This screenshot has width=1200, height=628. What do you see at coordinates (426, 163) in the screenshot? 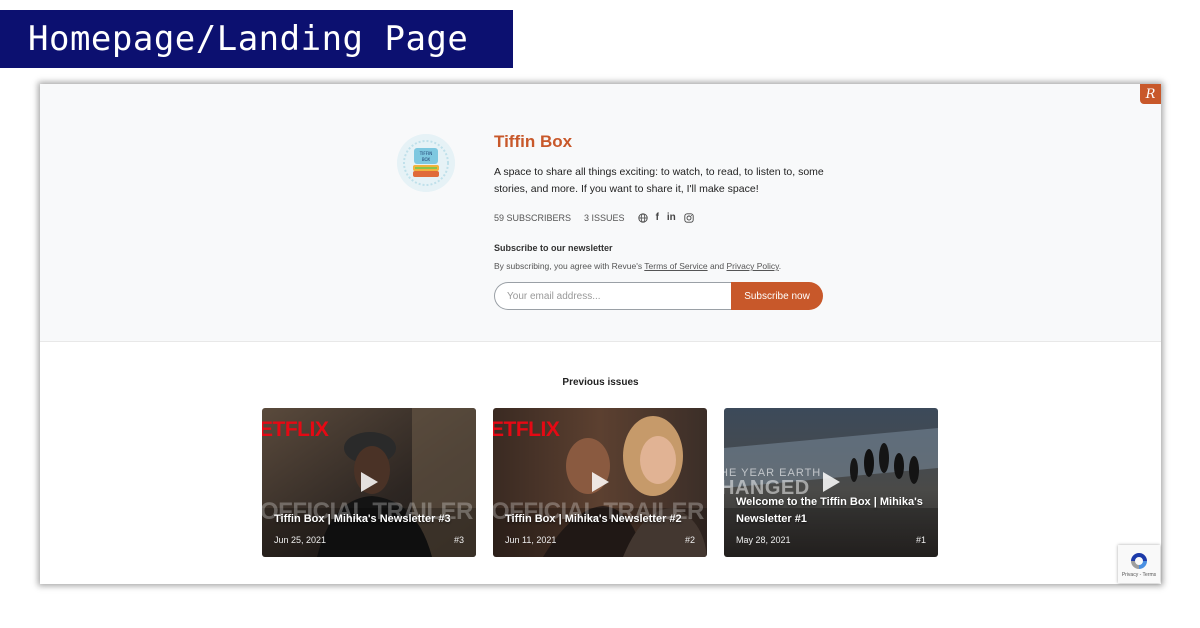
I see `newsletter-avatar: TIFFIN BOX` at bounding box center [426, 163].